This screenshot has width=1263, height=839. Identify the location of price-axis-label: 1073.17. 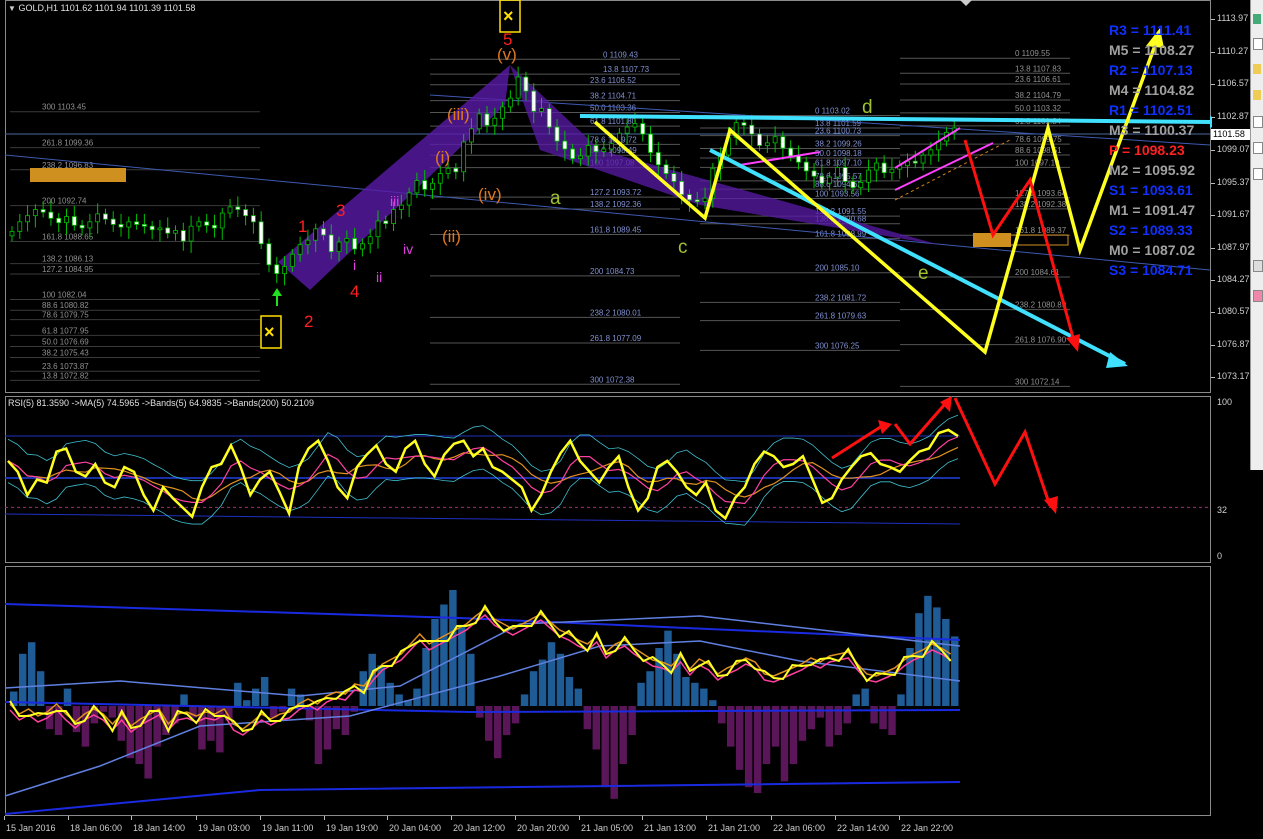
(1233, 376).